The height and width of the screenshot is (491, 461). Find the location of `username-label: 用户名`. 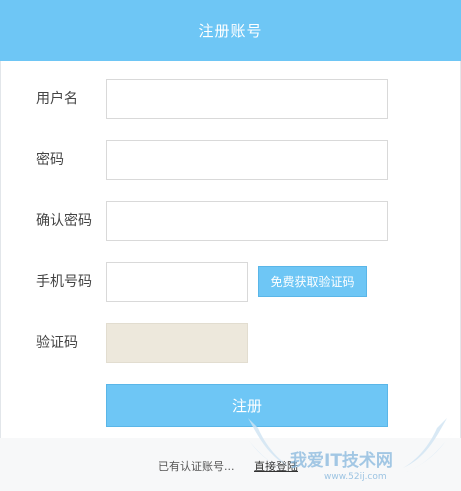

username-label: 用户名 is located at coordinates (57, 99).